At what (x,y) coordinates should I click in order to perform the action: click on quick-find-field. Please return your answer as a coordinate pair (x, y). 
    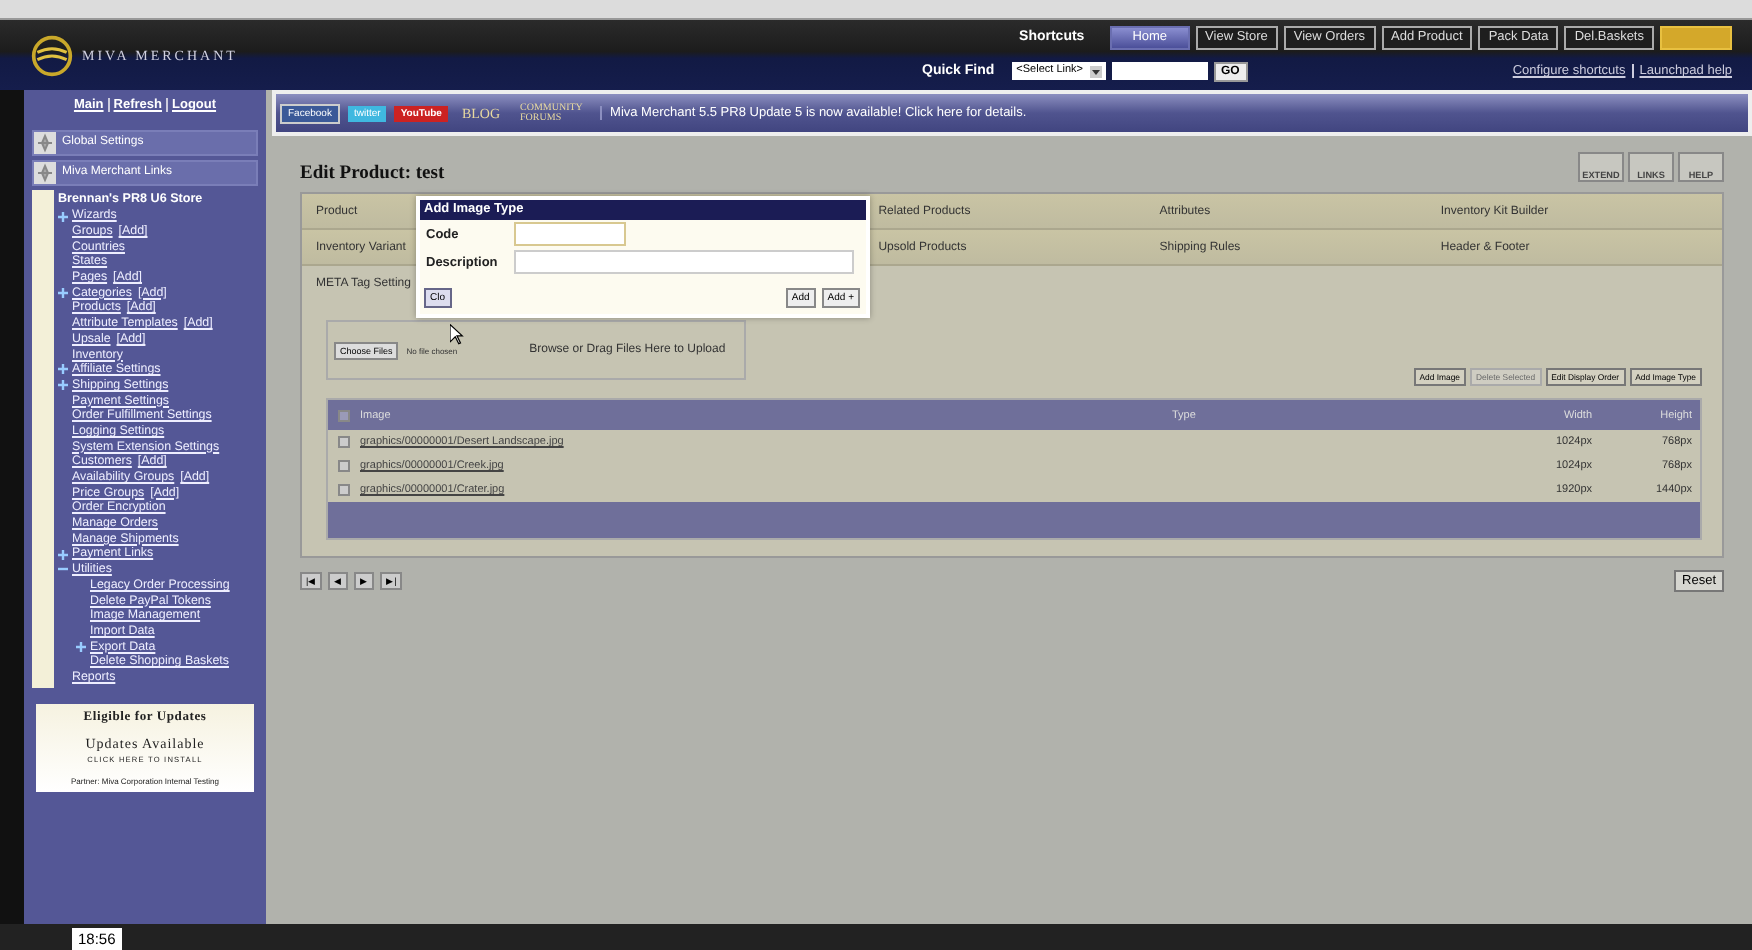
    Looking at the image, I should click on (1159, 71).